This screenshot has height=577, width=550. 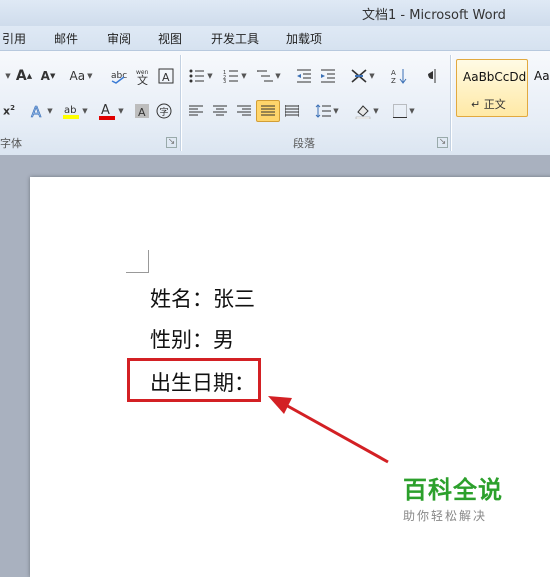 I want to click on annotation-arrow-icon, so click(x=328, y=430).